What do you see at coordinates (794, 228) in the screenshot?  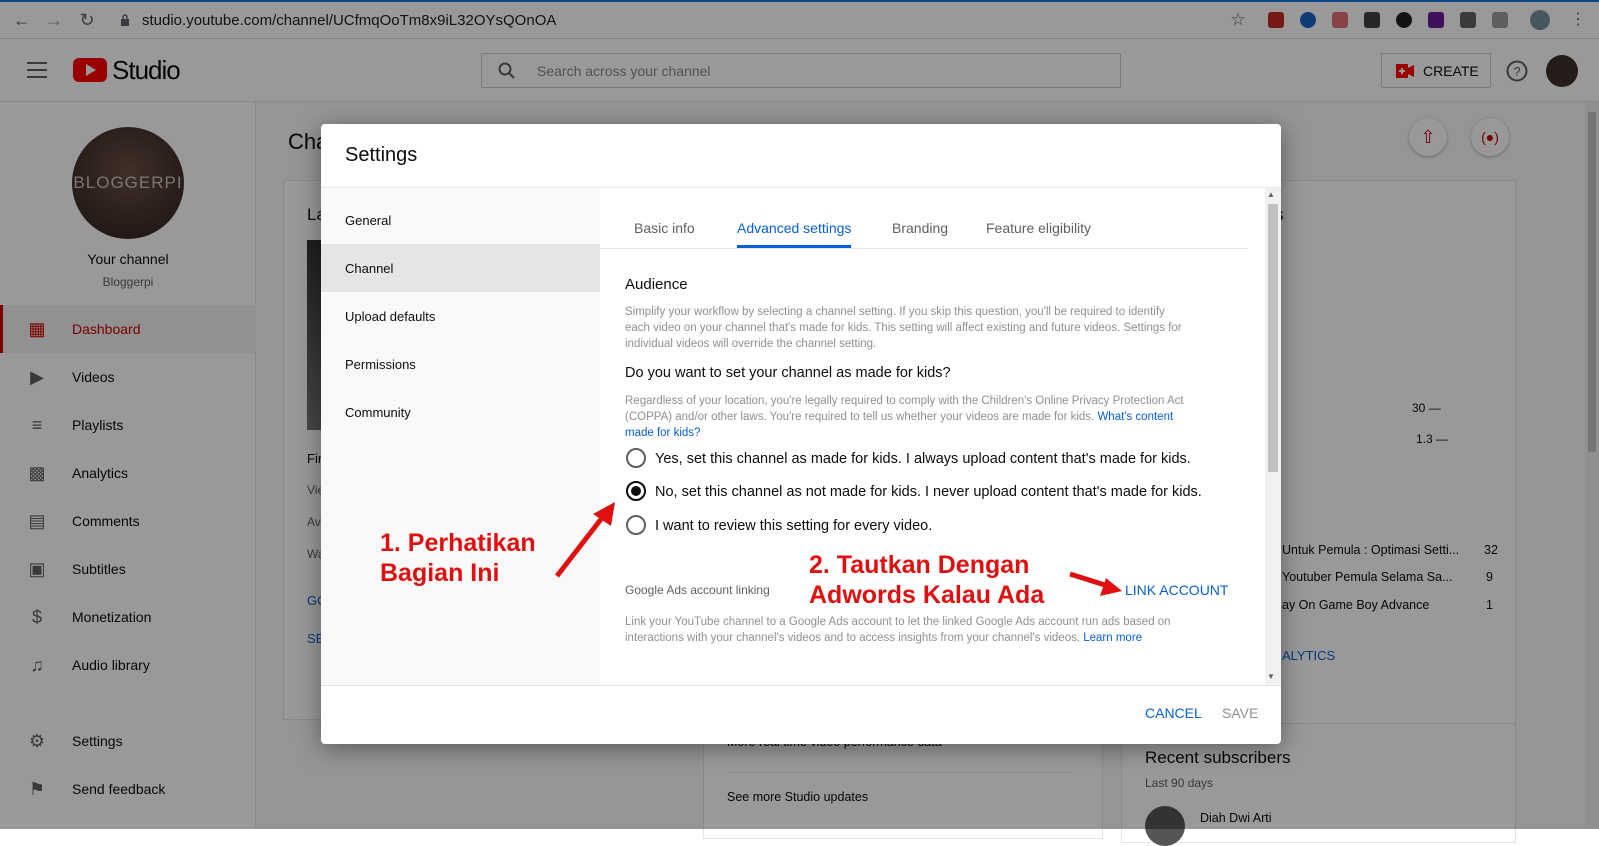 I see `tab-advanced-settings: Advanced settings` at bounding box center [794, 228].